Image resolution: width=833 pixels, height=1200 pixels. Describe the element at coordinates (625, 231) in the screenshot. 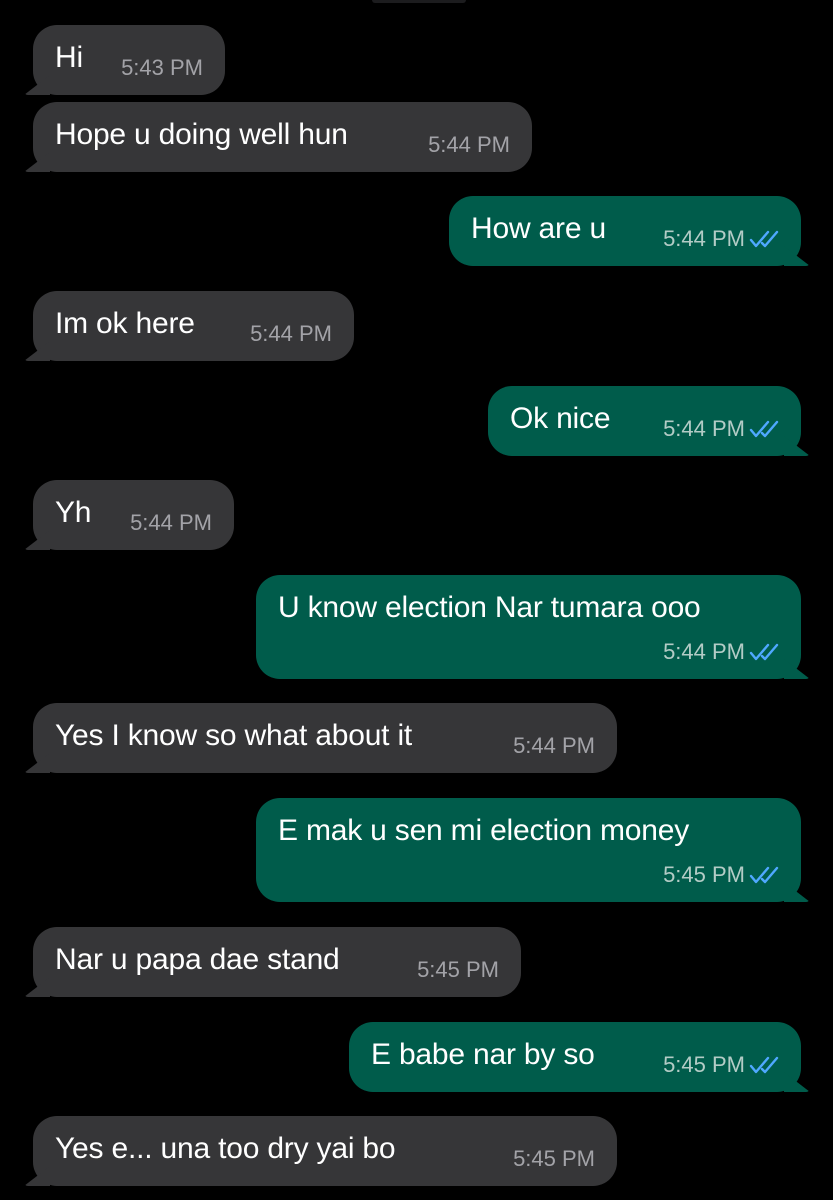

I see `outgoing-message-bubble: How are u 5:44 PM` at that location.